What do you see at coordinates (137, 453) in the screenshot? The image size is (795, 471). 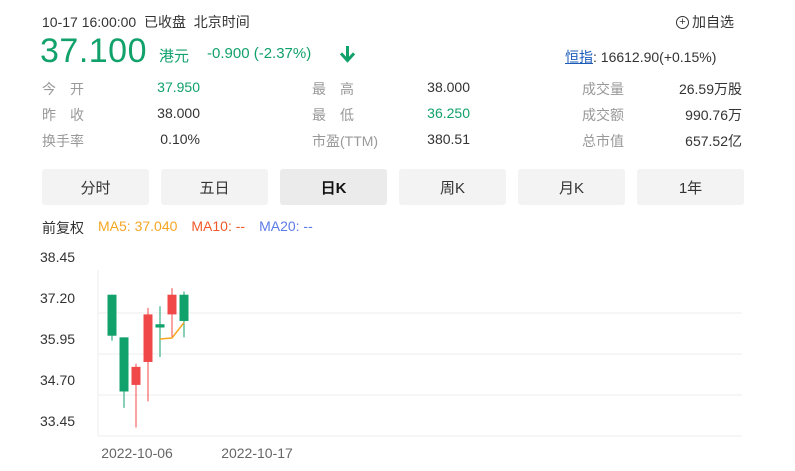 I see `x-tick-label: 2022-10-06` at bounding box center [137, 453].